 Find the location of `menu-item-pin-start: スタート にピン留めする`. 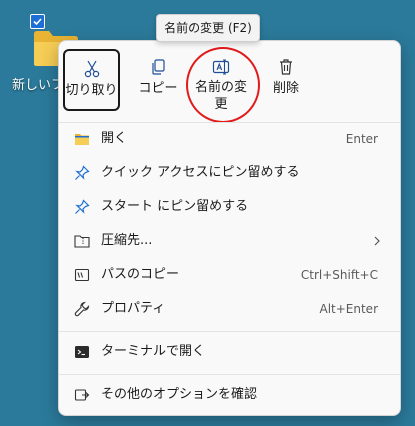

menu-item-pin-start: スタート にピン留めする is located at coordinates (229, 207).